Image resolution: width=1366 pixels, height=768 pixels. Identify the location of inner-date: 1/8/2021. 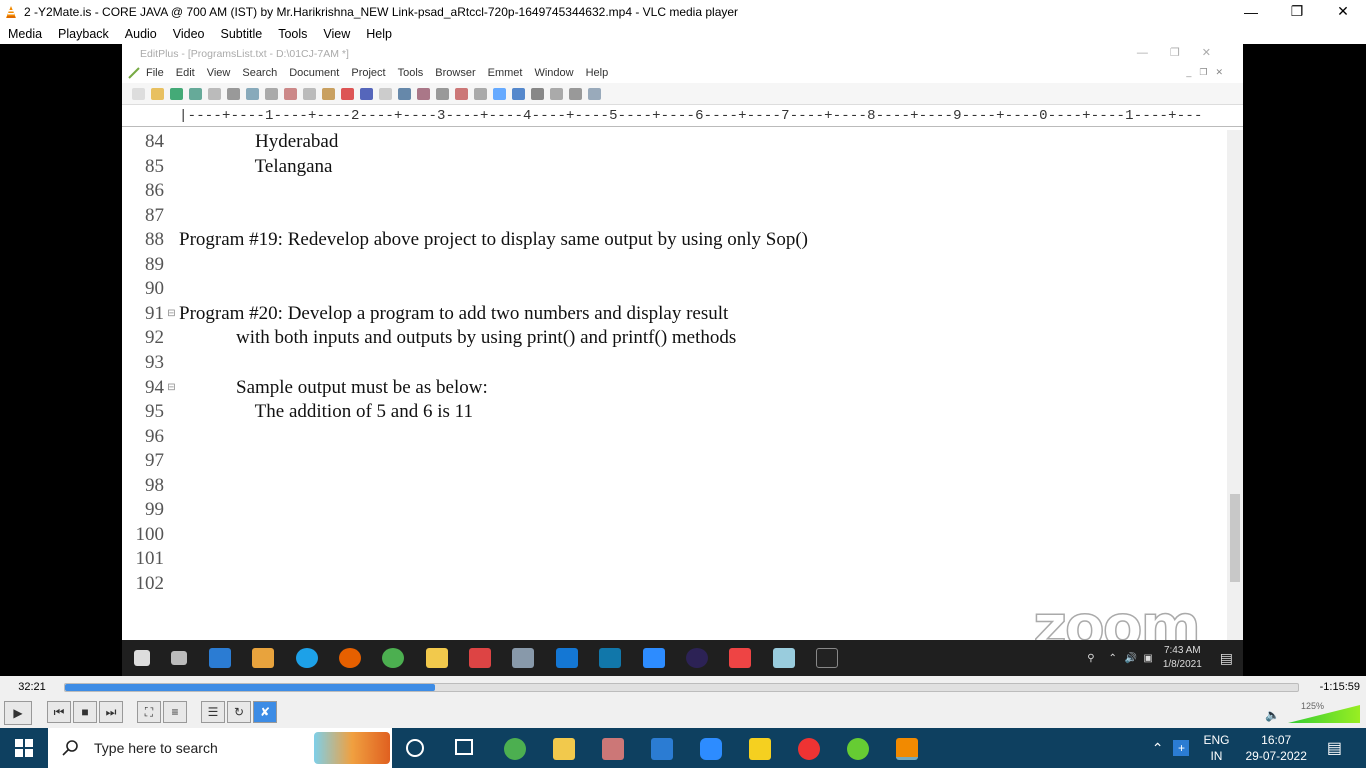
(1182, 664).